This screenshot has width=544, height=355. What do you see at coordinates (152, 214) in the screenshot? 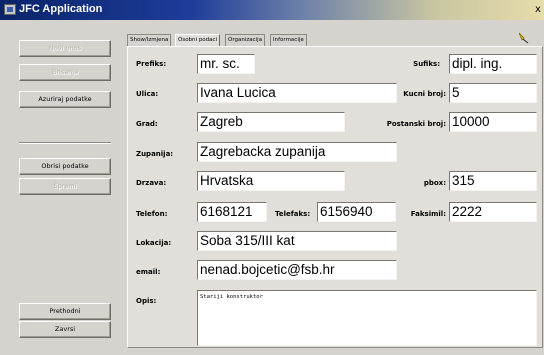
I see `phone-label: Telefon:` at bounding box center [152, 214].